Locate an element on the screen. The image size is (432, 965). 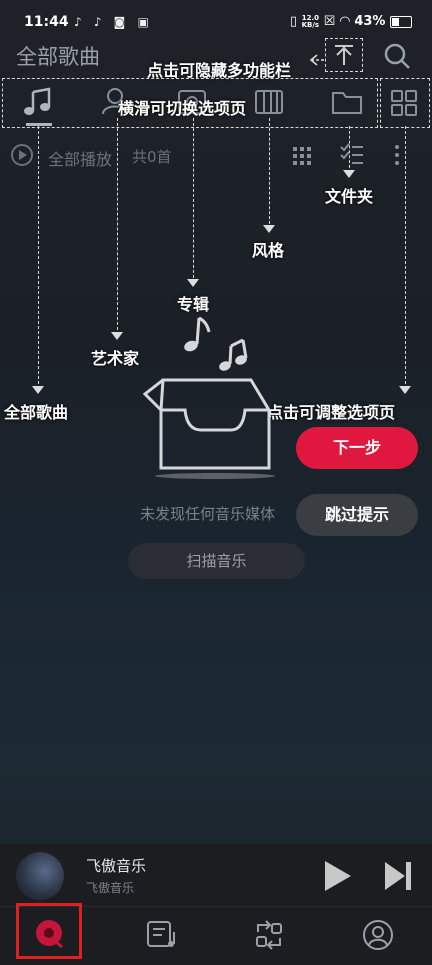
play-all-icon is located at coordinates (22, 155).